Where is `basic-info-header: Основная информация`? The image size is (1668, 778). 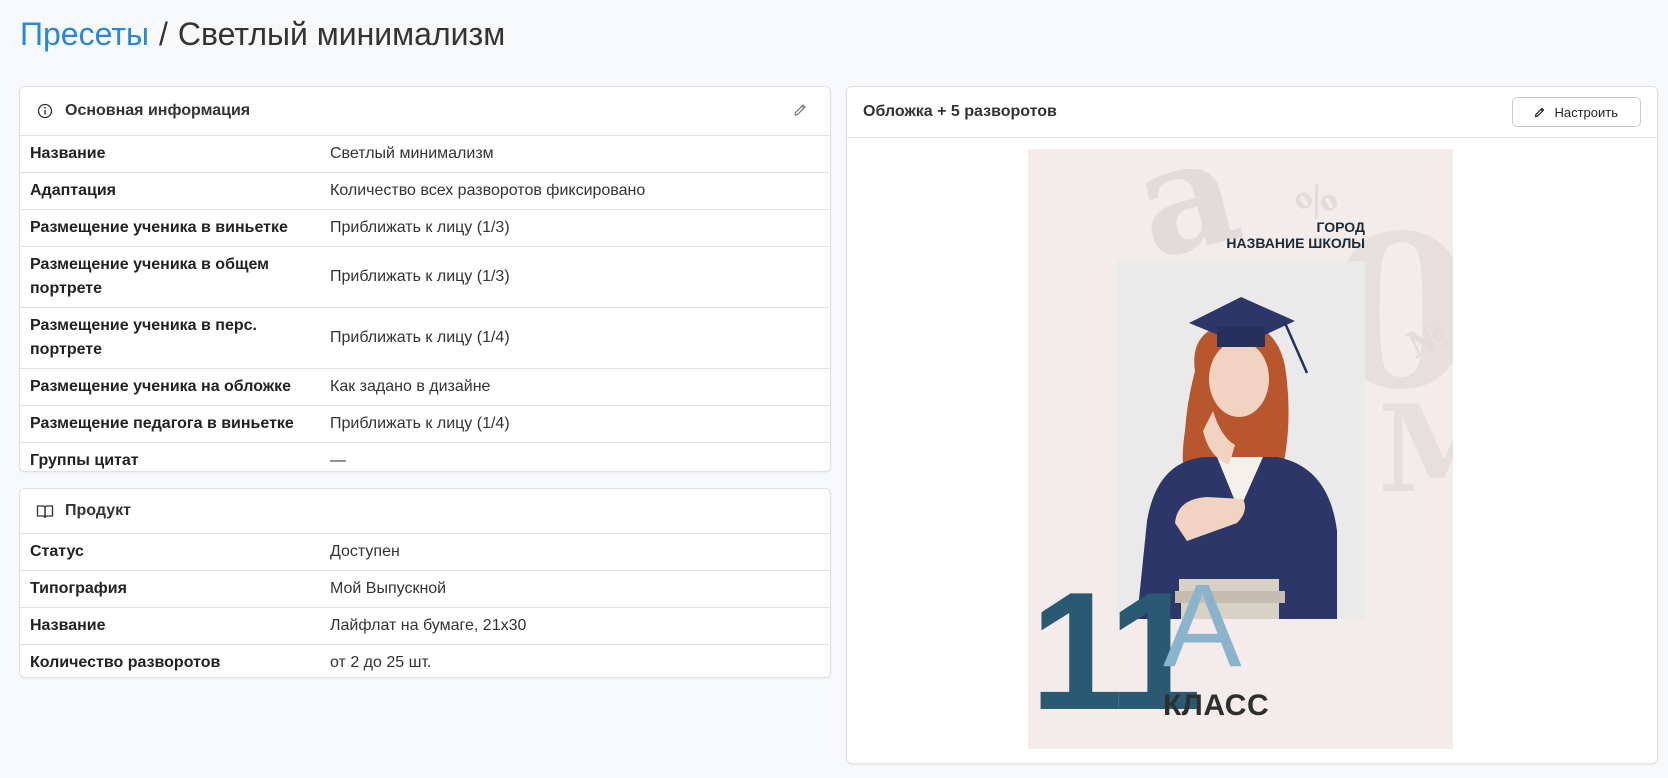
basic-info-header: Основная информация is located at coordinates (425, 111).